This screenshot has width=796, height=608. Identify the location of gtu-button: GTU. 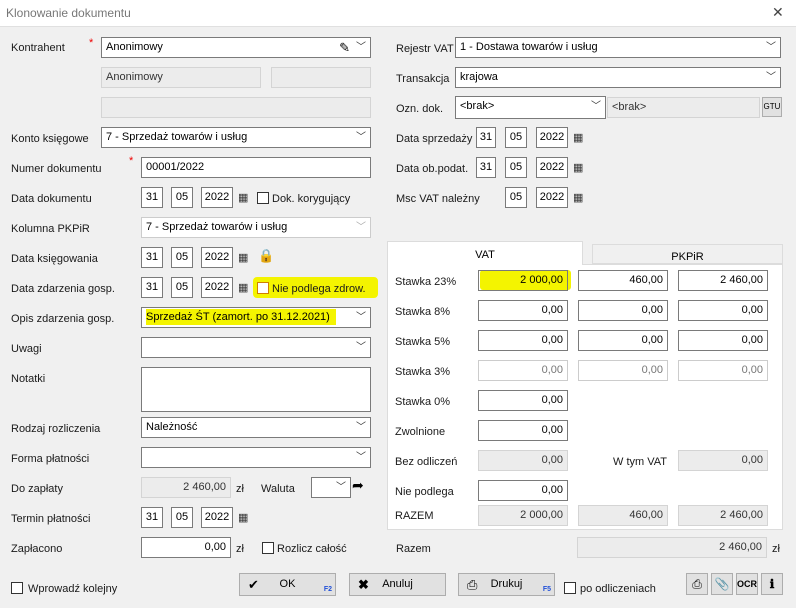
(772, 107).